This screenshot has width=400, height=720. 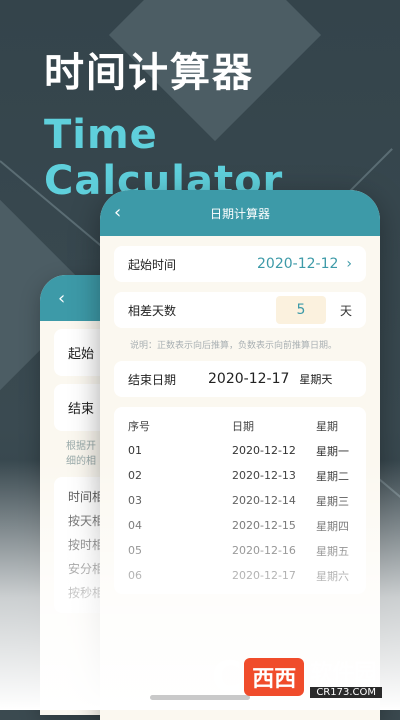 What do you see at coordinates (264, 525) in the screenshot?
I see `row-date: 2020-12-15` at bounding box center [264, 525].